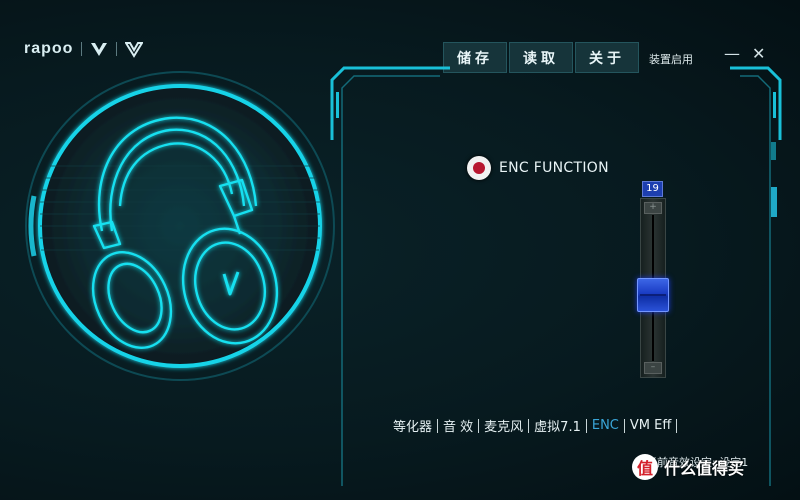 The image size is (800, 500). What do you see at coordinates (677, 425) in the screenshot?
I see `tab-separator` at bounding box center [677, 425].